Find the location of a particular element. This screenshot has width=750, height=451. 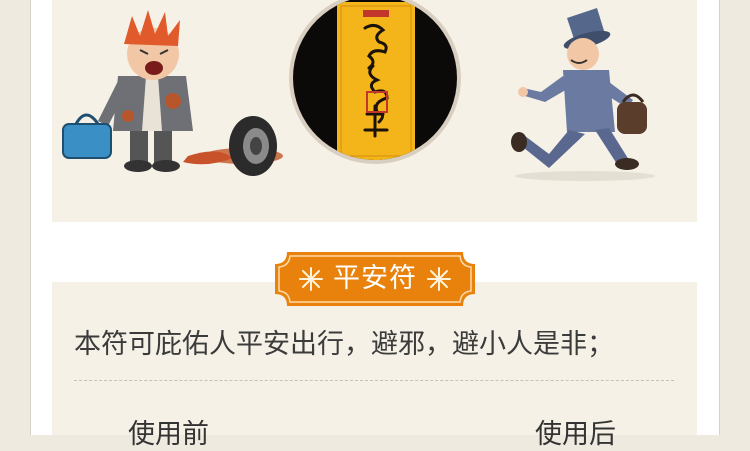

unlucky-man-illustration is located at coordinates (172, 93).